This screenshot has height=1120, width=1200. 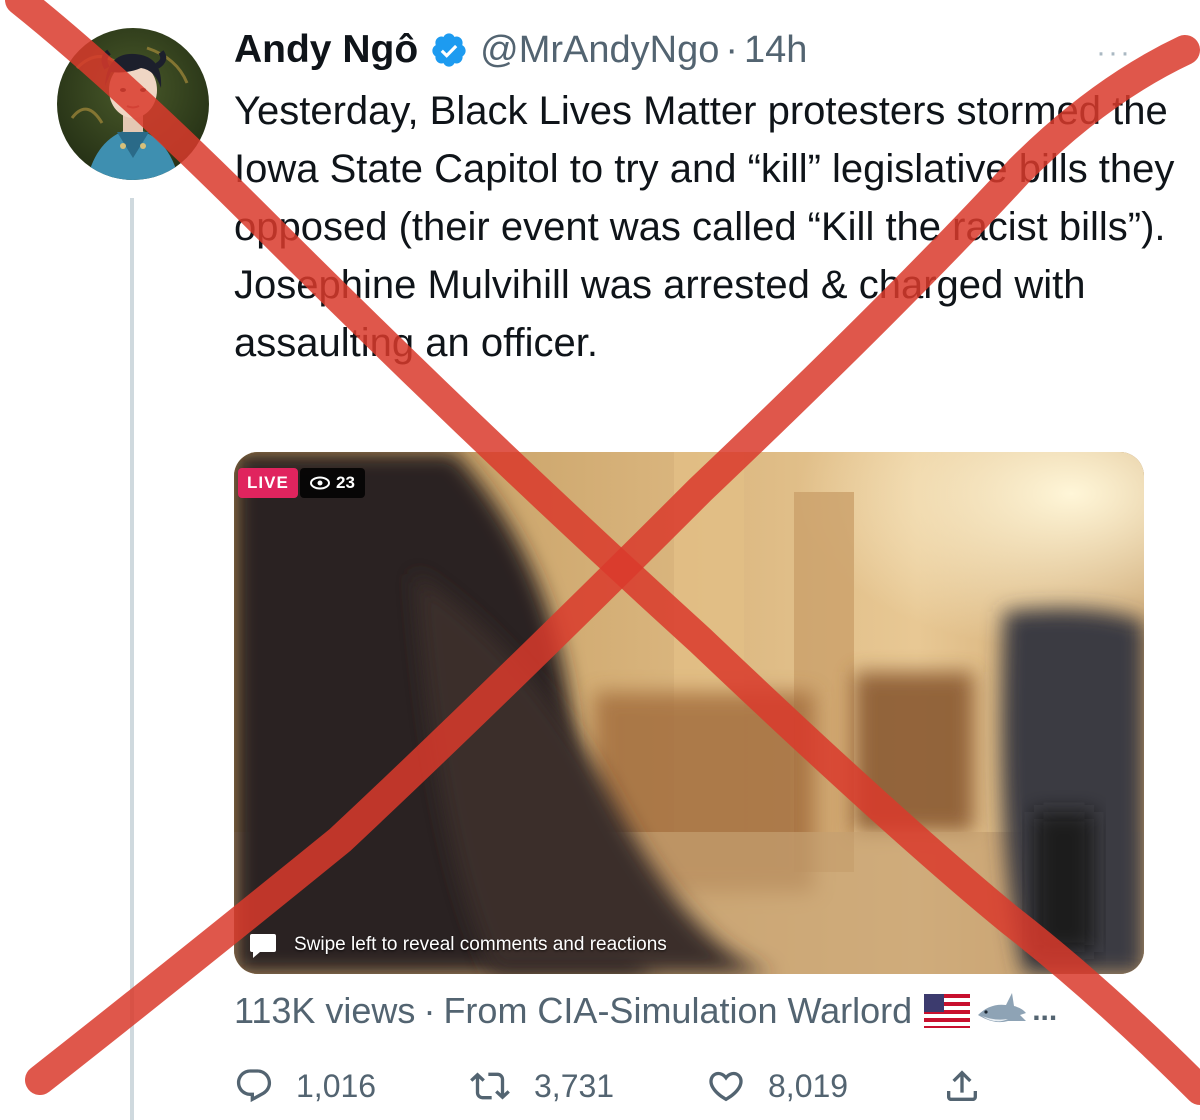 What do you see at coordinates (336, 1085) in the screenshot?
I see `reply-count: 1,016` at bounding box center [336, 1085].